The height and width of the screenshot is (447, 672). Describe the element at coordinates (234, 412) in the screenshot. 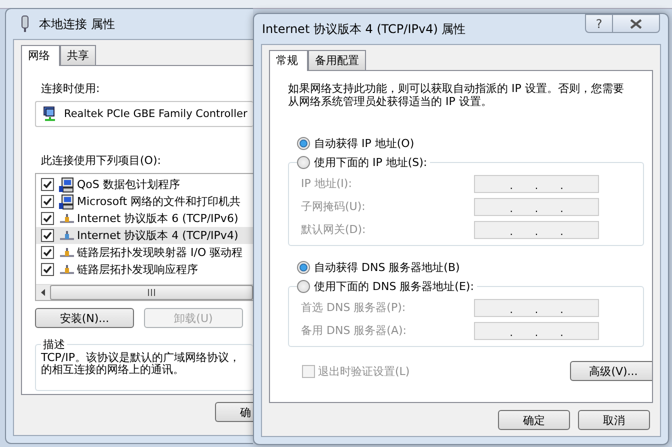

I see `ok-button: 确` at that location.